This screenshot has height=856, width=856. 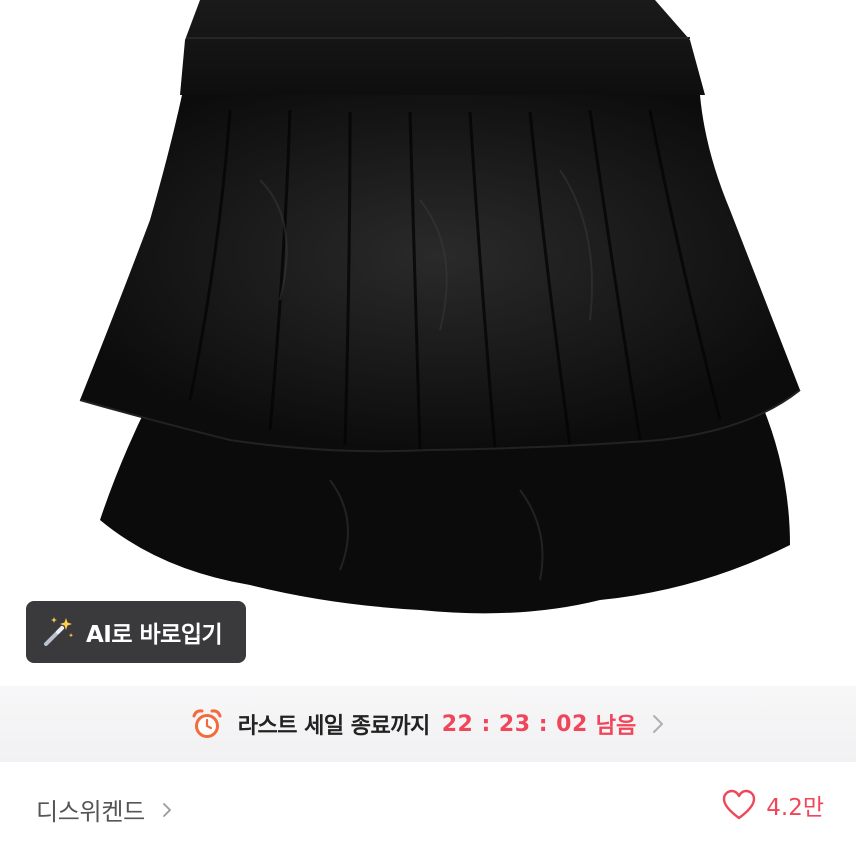 What do you see at coordinates (795, 808) in the screenshot?
I see `like-count: 4.2만` at bounding box center [795, 808].